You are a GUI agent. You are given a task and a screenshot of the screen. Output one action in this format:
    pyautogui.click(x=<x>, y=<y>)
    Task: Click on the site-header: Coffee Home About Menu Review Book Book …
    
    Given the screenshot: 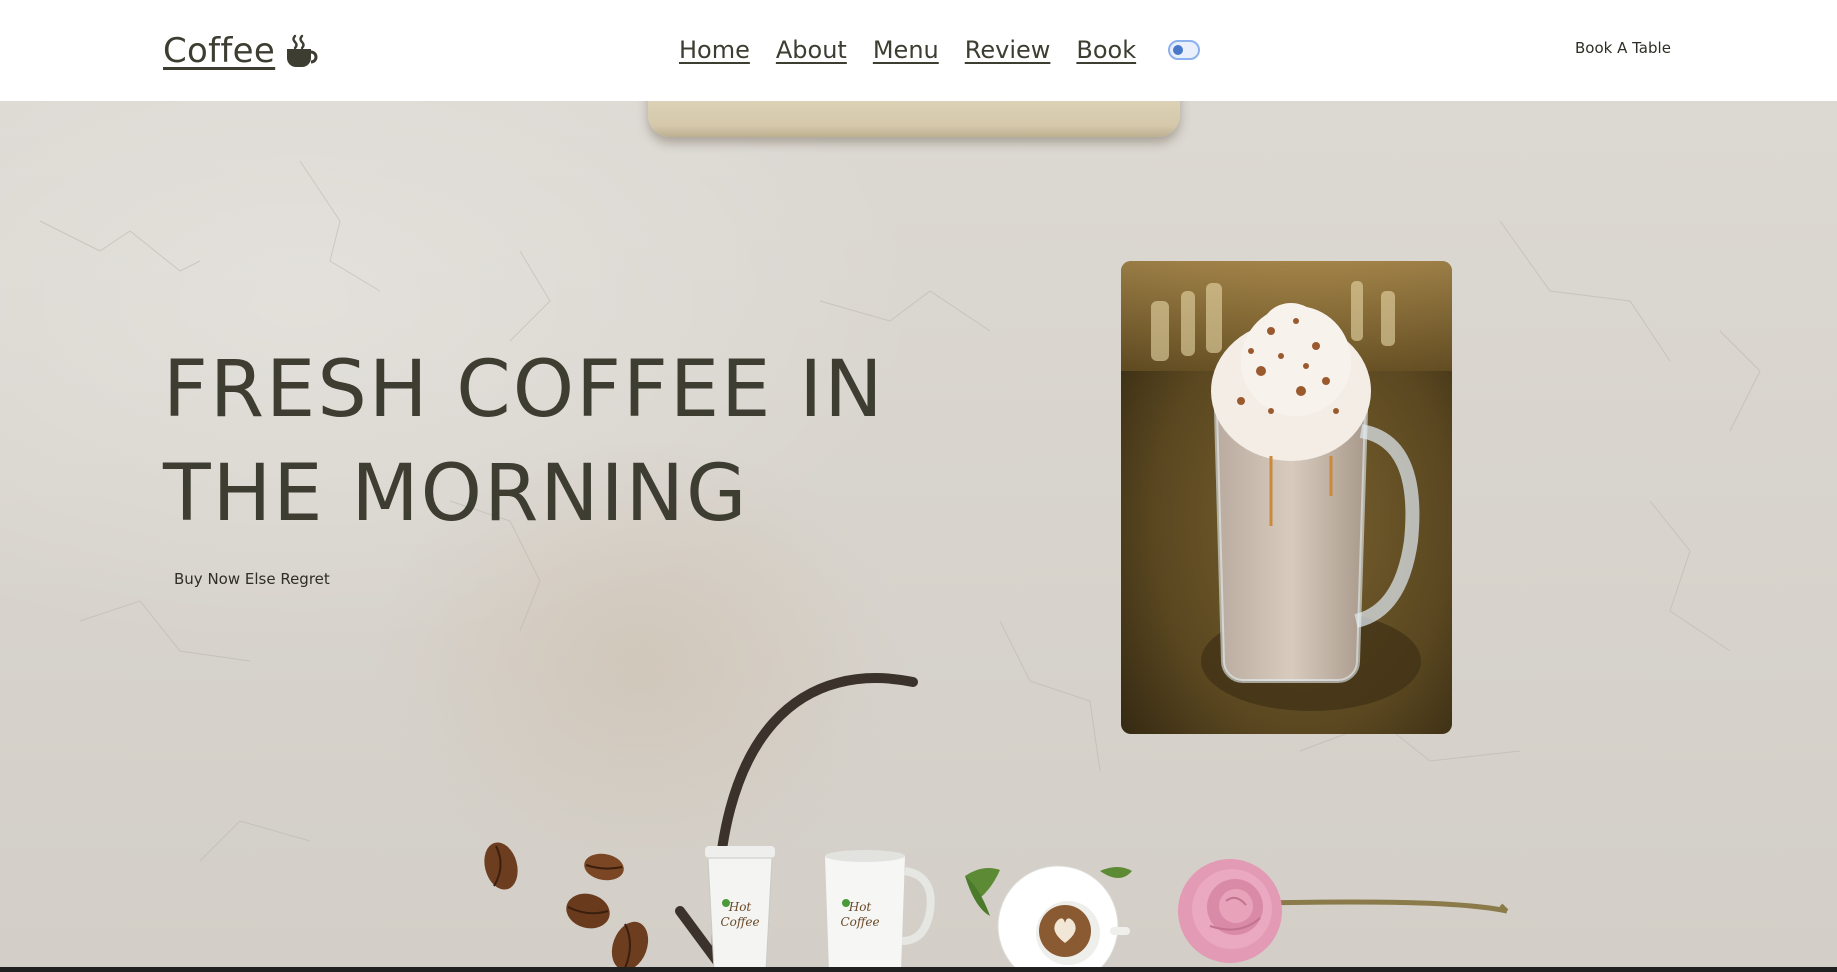 What is the action you would take?
    pyautogui.click(x=918, y=50)
    